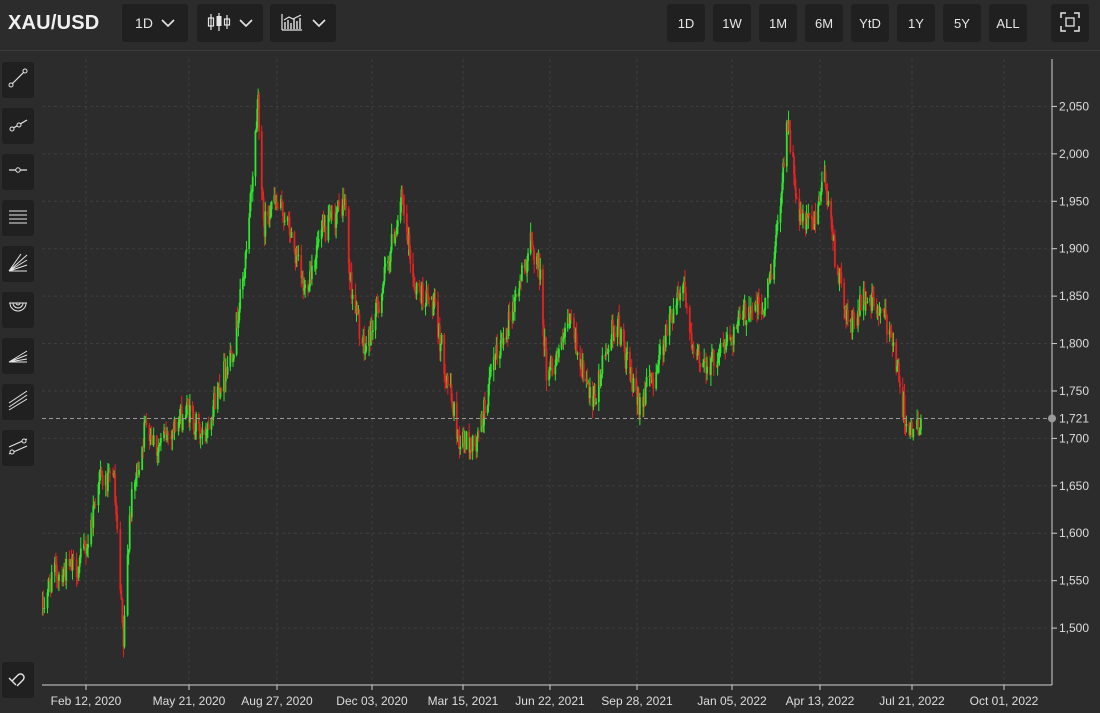 The height and width of the screenshot is (713, 1100). I want to click on y-tick-label: 2,050, so click(1074, 106).